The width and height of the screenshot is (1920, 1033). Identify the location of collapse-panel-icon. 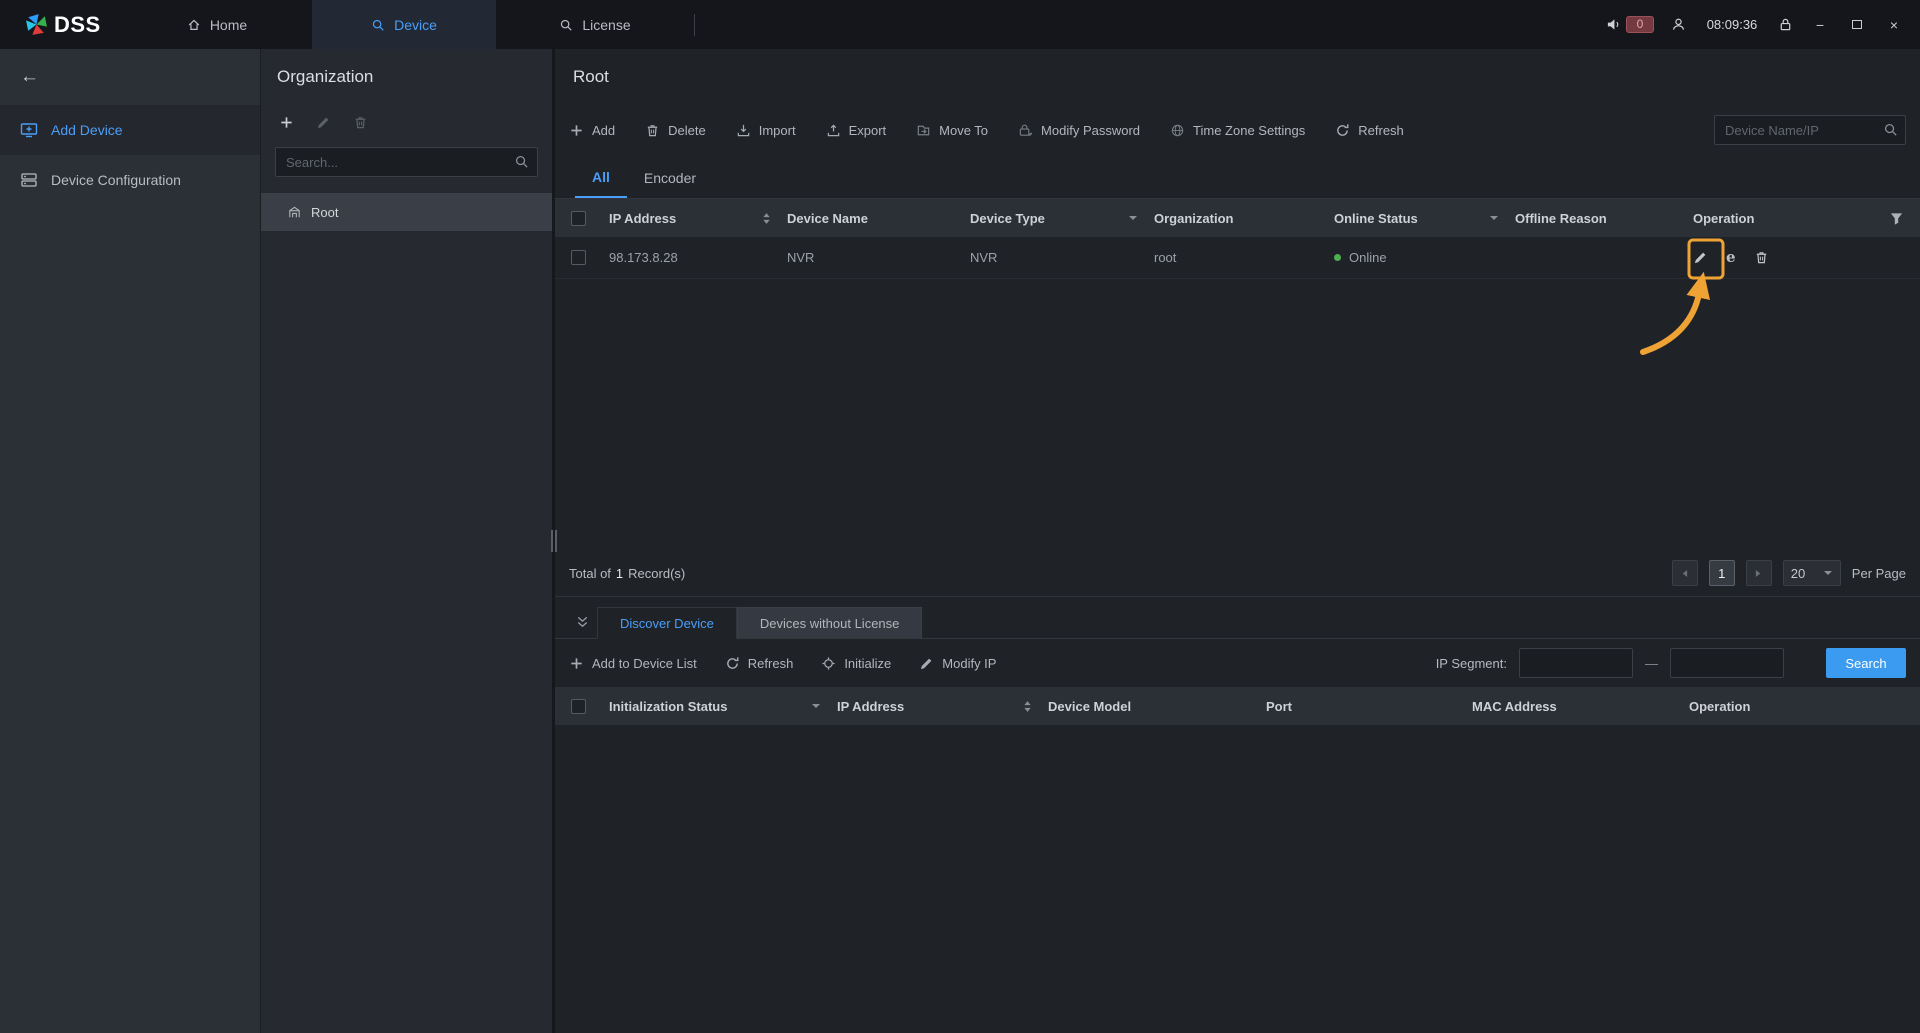
(582, 622).